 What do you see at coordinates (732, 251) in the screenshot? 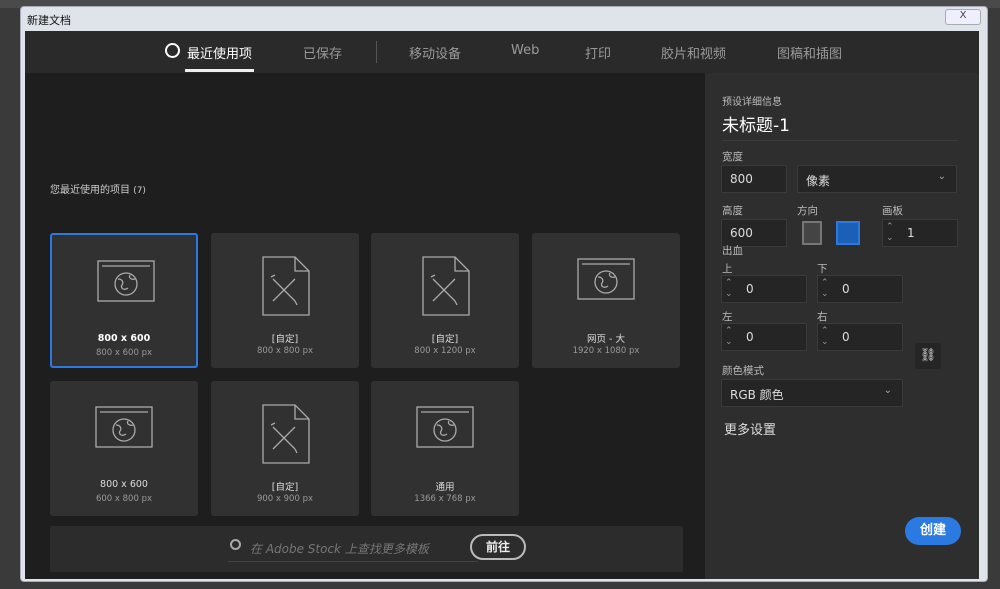
I see `bleed-label: 出血` at bounding box center [732, 251].